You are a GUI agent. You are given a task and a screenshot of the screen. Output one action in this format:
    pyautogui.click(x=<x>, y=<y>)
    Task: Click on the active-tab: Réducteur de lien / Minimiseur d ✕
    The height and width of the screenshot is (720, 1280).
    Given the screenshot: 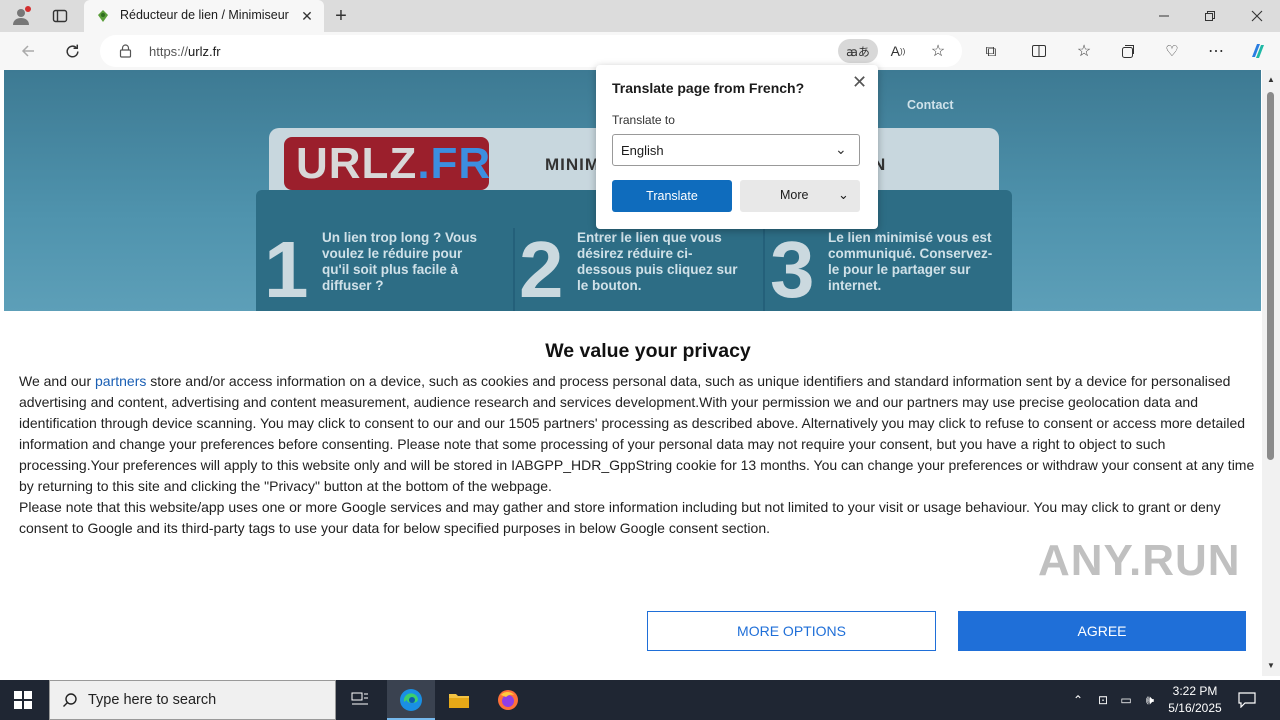 What is the action you would take?
    pyautogui.click(x=204, y=16)
    